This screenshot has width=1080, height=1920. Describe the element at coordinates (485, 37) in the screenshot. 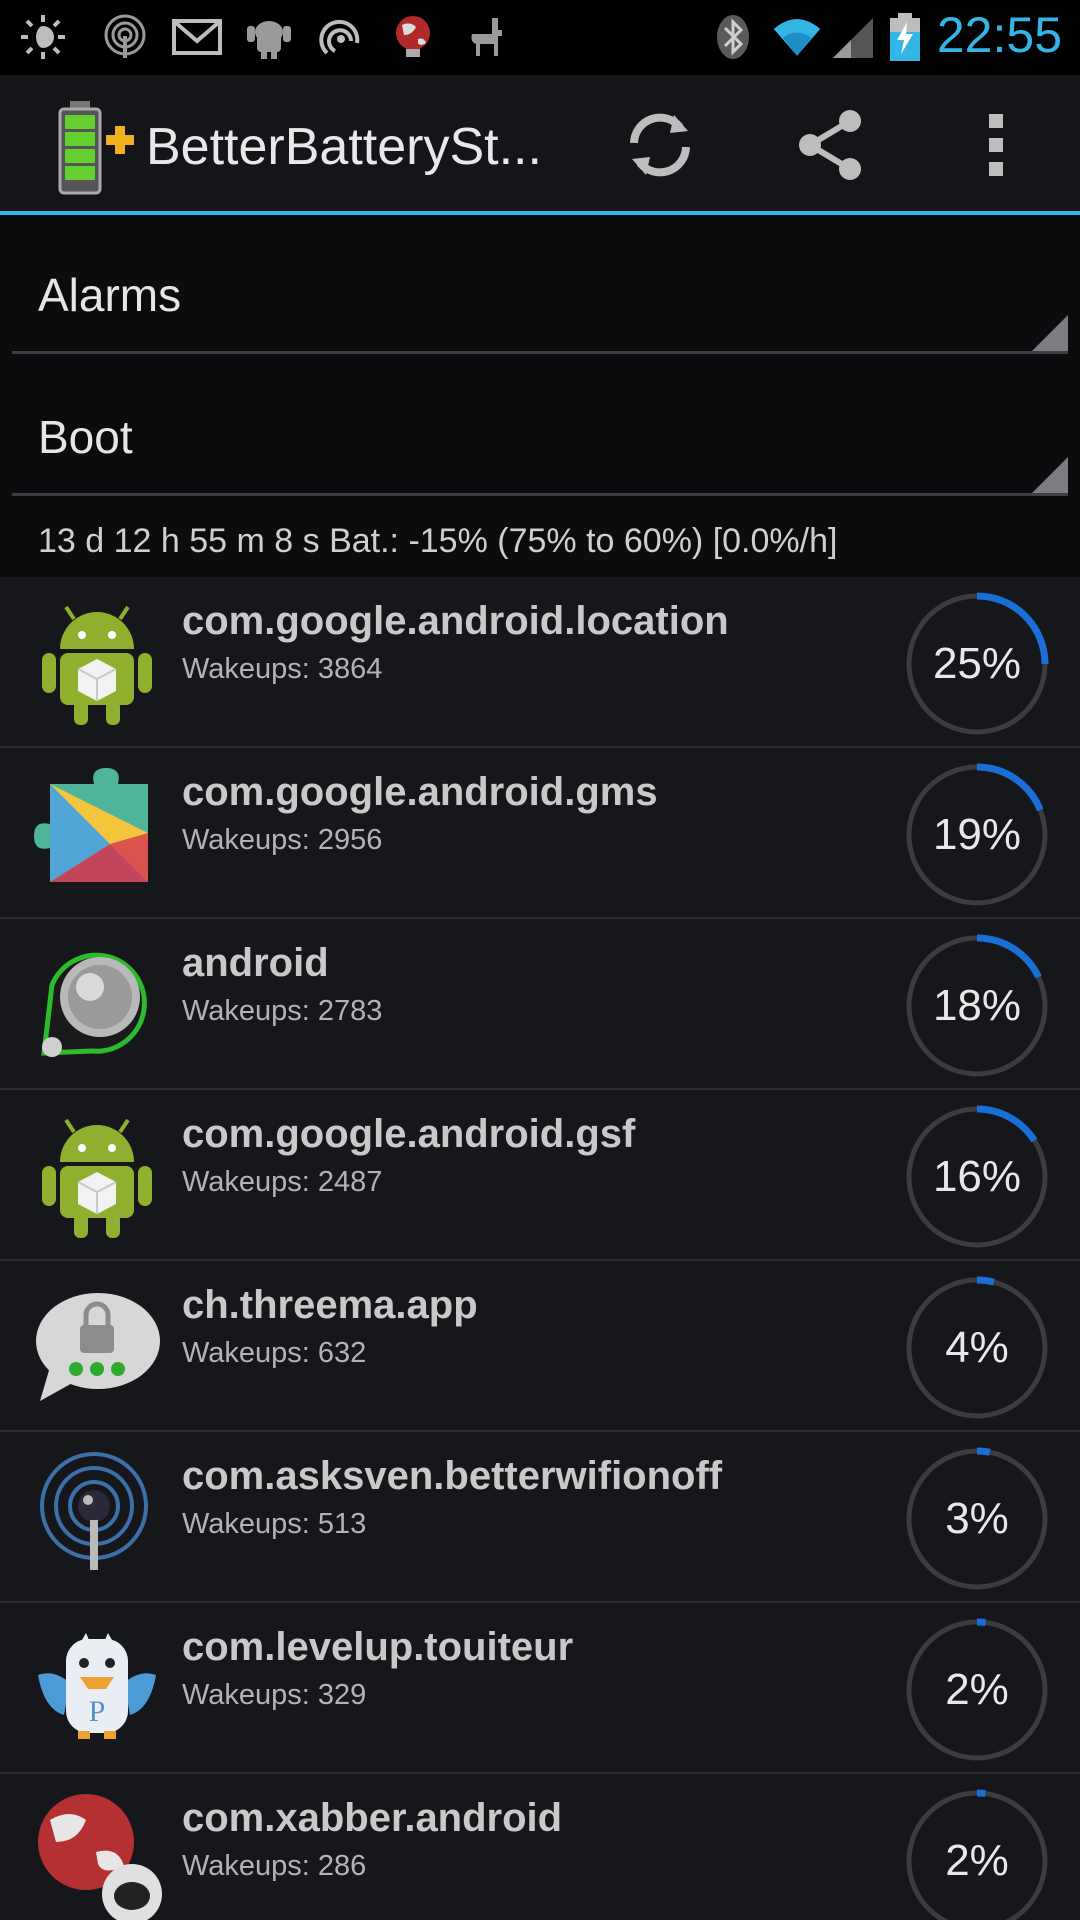

I see `llama-icon` at that location.